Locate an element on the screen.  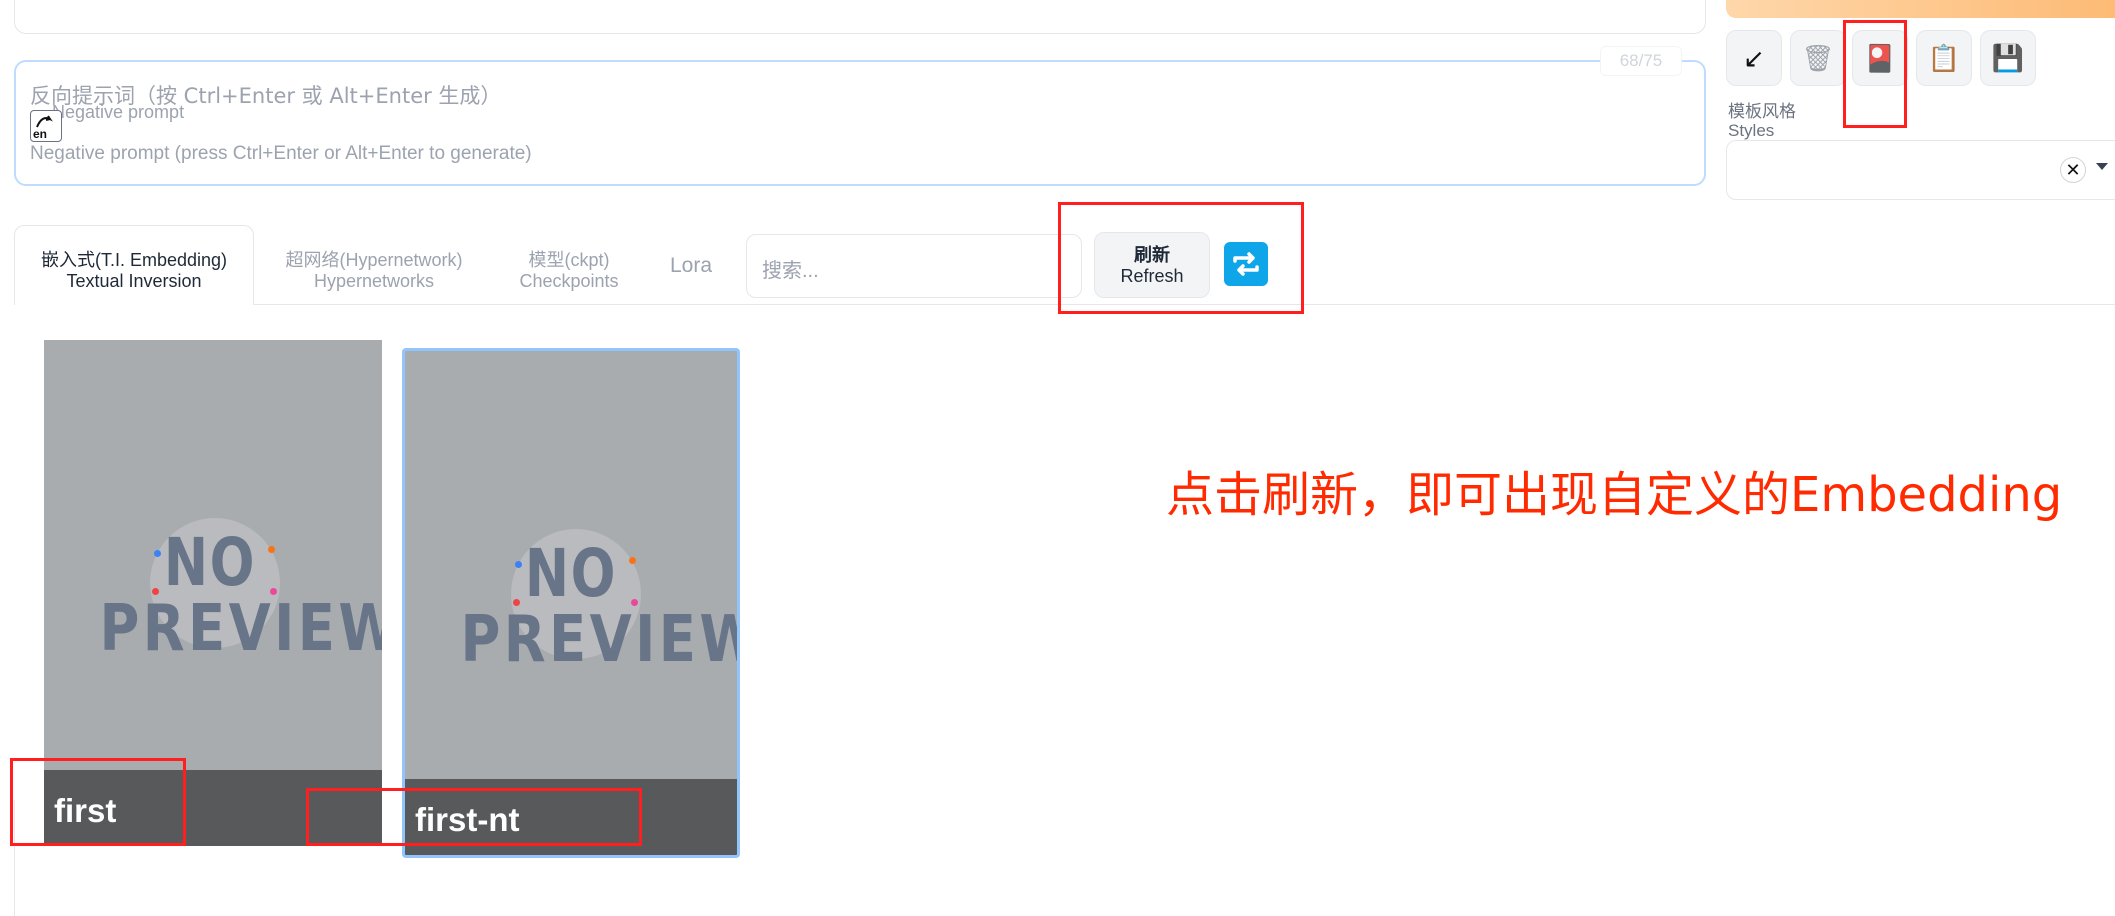
positive-prompt-box is located at coordinates (860, 17).